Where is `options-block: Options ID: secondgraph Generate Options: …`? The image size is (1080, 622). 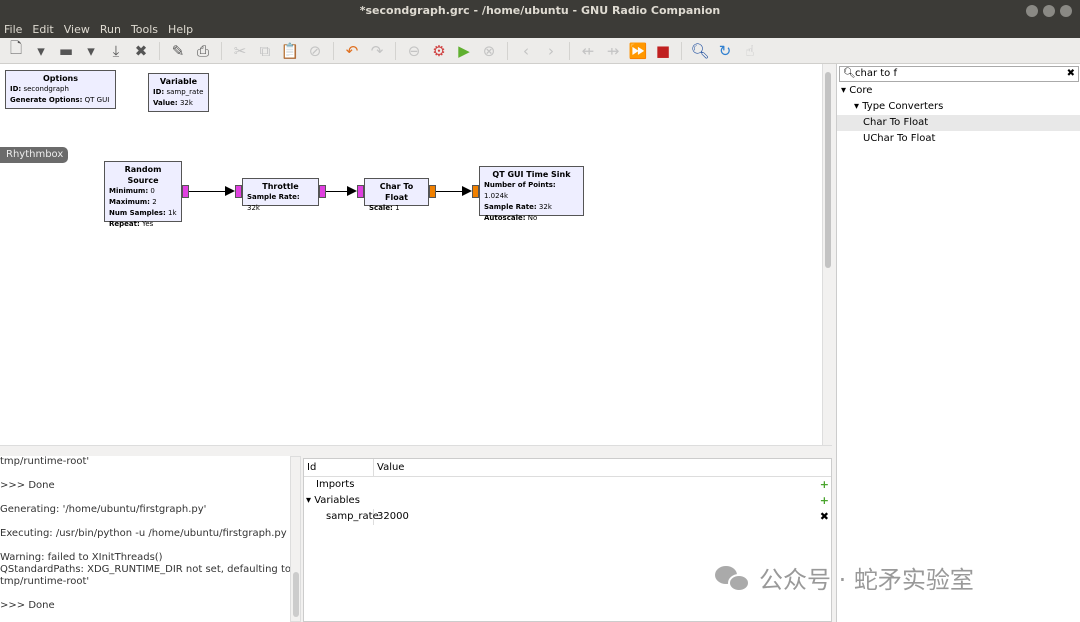
options-block: Options ID: secondgraph Generate Options: … is located at coordinates (60, 89).